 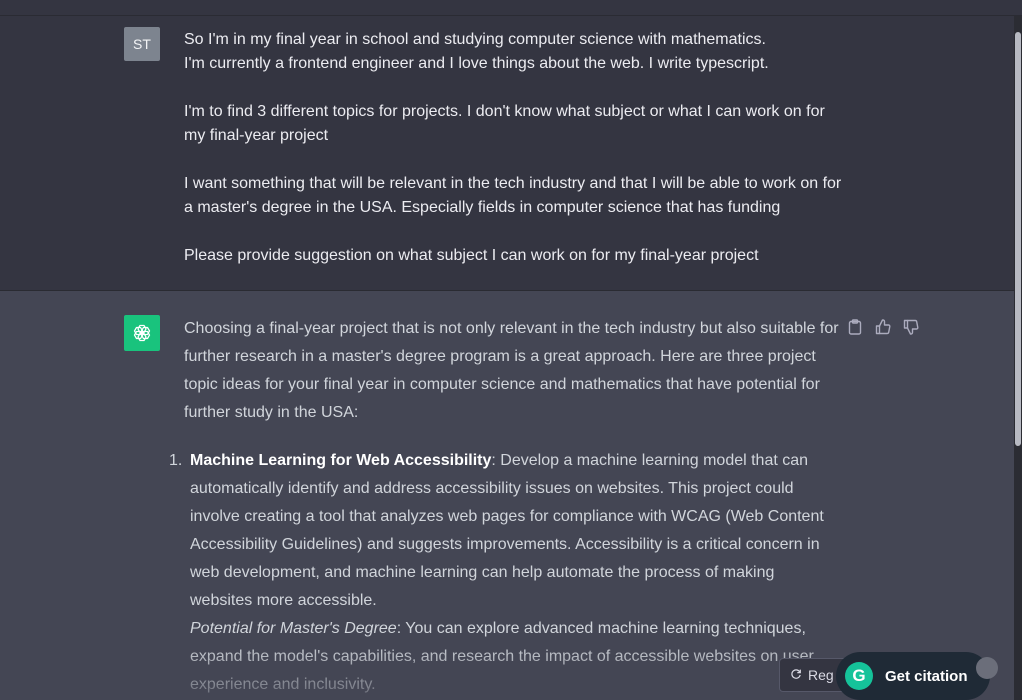 What do you see at coordinates (987, 668) in the screenshot?
I see `scroll-down-button` at bounding box center [987, 668].